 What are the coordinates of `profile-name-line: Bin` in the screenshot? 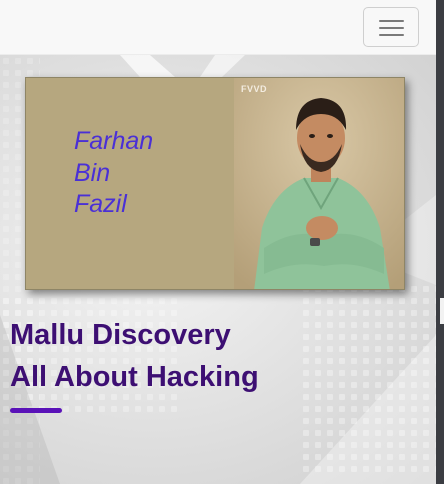 It's located at (92, 172).